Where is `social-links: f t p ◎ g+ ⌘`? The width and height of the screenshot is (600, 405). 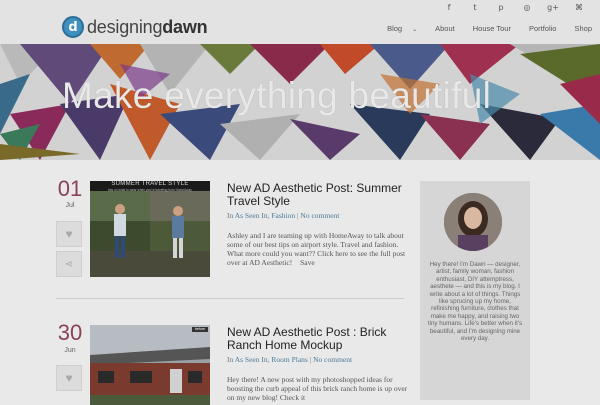
social-links: f t p ◎ g+ ⌘ is located at coordinates (514, 8).